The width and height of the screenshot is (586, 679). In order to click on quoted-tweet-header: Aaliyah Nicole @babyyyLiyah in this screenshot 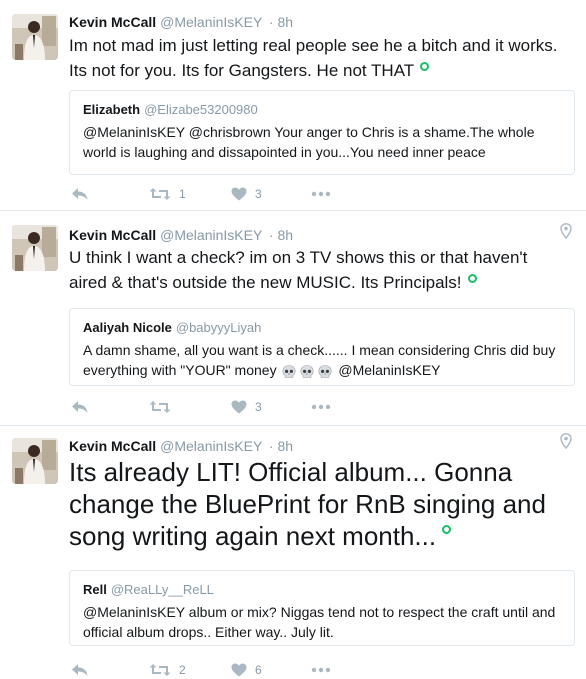, I will do `click(322, 328)`.